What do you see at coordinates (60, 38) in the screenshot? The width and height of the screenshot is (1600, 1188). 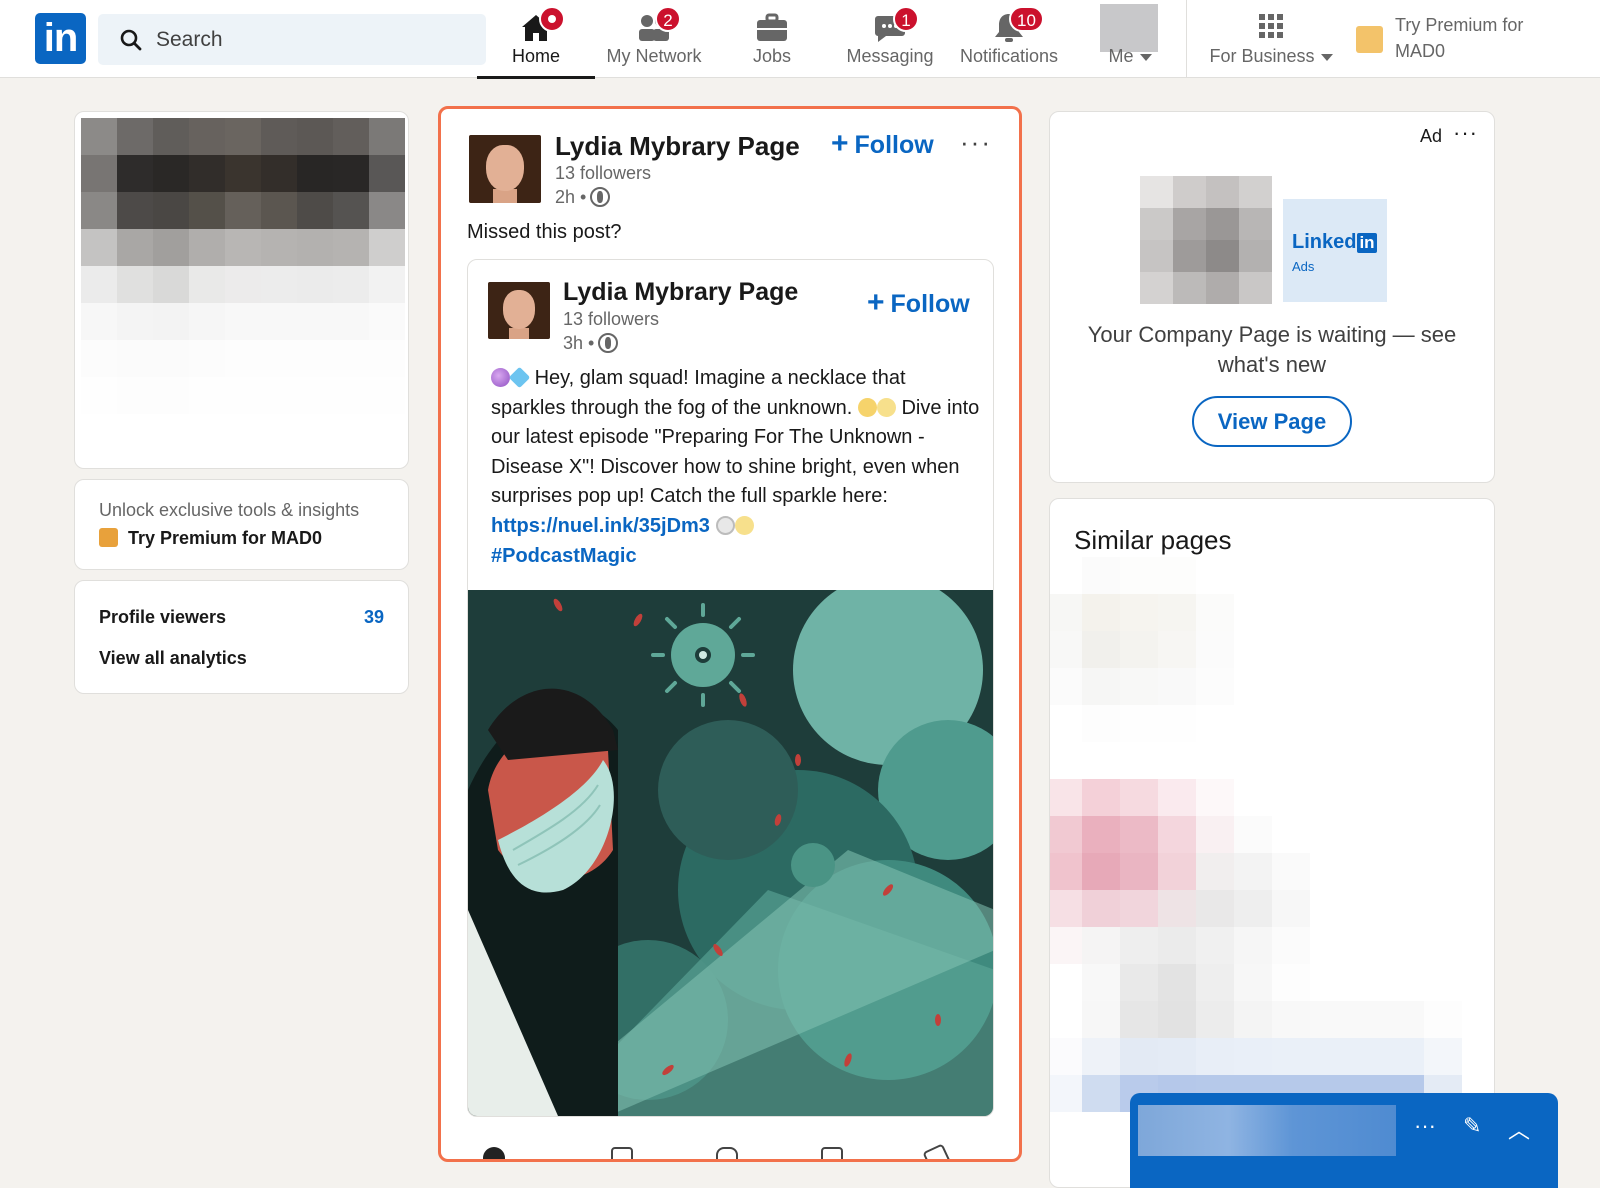 I see `linkedin-logo: in` at bounding box center [60, 38].